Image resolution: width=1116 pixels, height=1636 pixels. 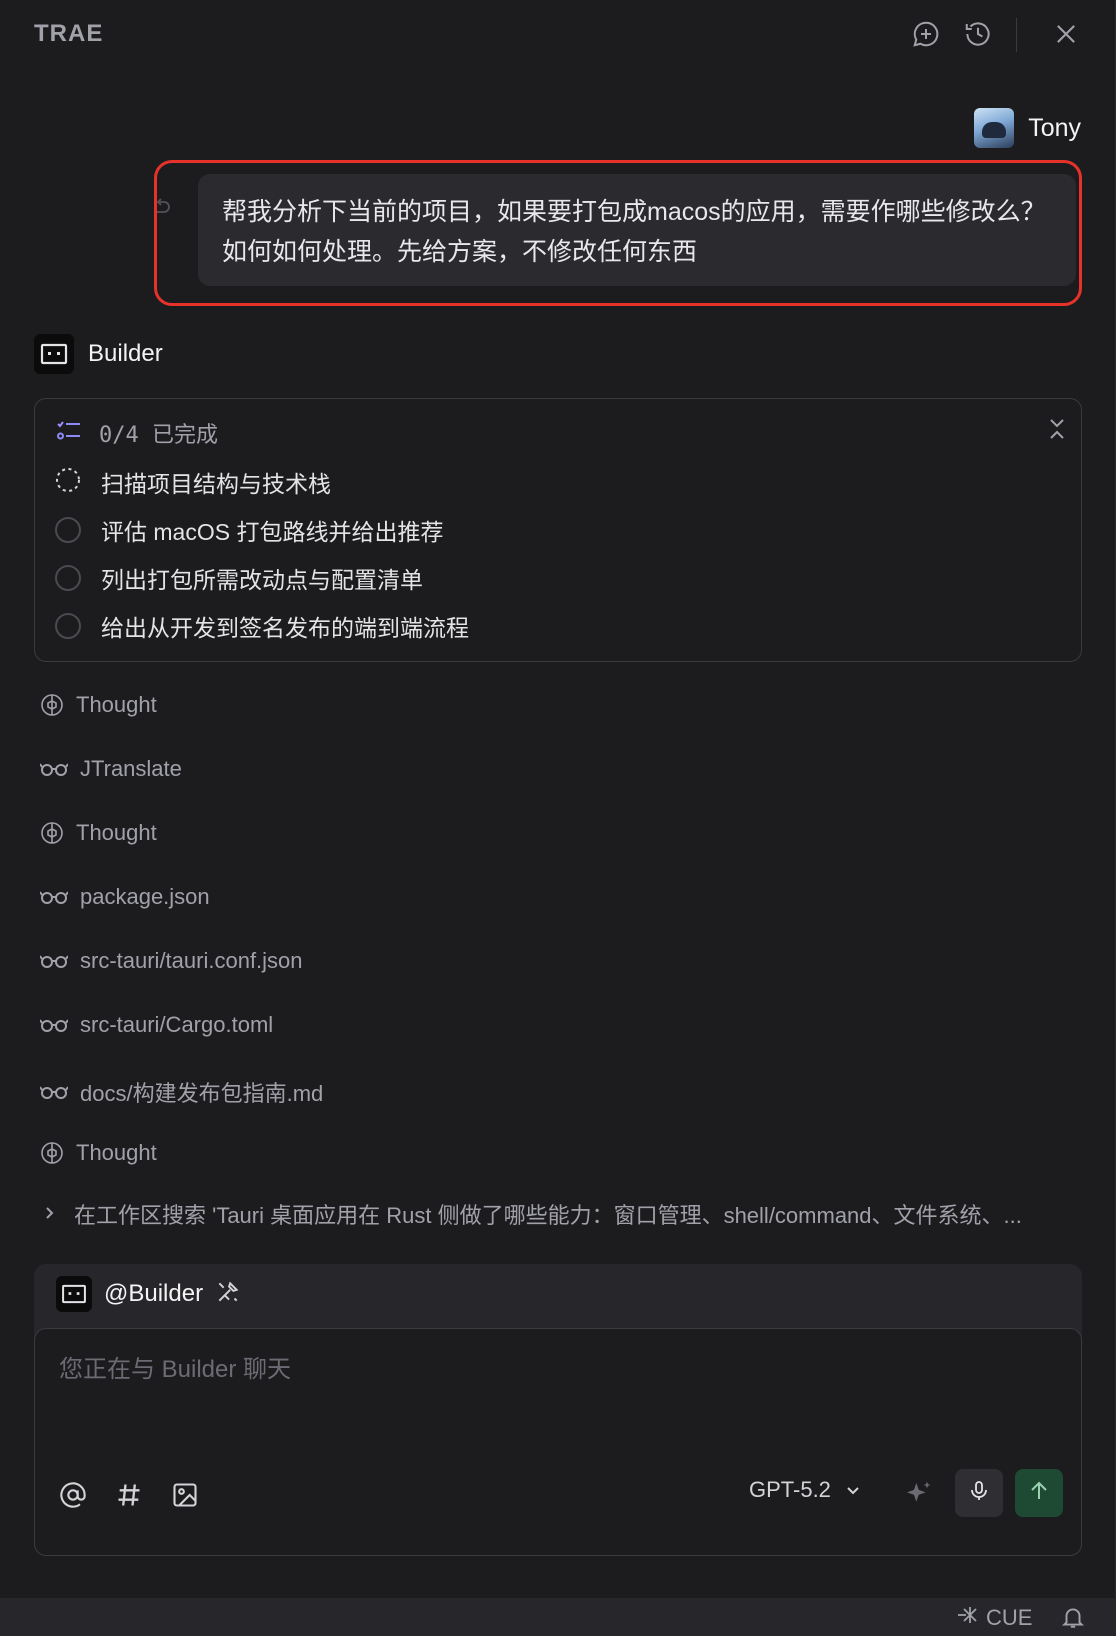 I want to click on todo-item: 列出打包所需改动点与配置清单, so click(x=239, y=578).